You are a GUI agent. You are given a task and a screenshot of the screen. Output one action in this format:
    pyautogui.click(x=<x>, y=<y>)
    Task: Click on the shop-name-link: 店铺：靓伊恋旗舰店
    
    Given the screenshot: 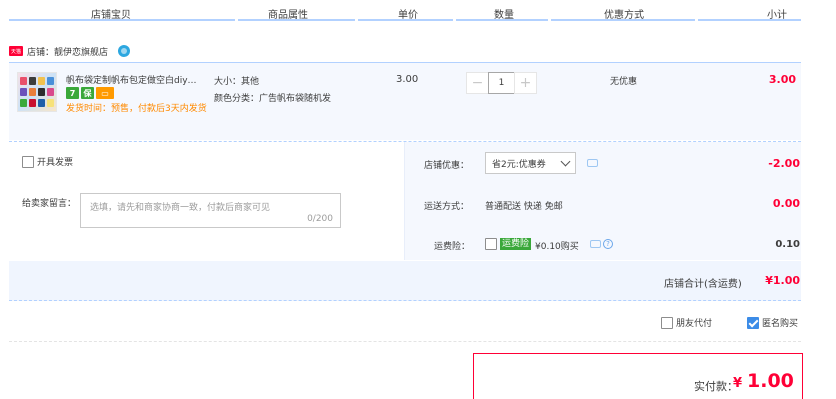 What is the action you would take?
    pyautogui.click(x=67, y=51)
    